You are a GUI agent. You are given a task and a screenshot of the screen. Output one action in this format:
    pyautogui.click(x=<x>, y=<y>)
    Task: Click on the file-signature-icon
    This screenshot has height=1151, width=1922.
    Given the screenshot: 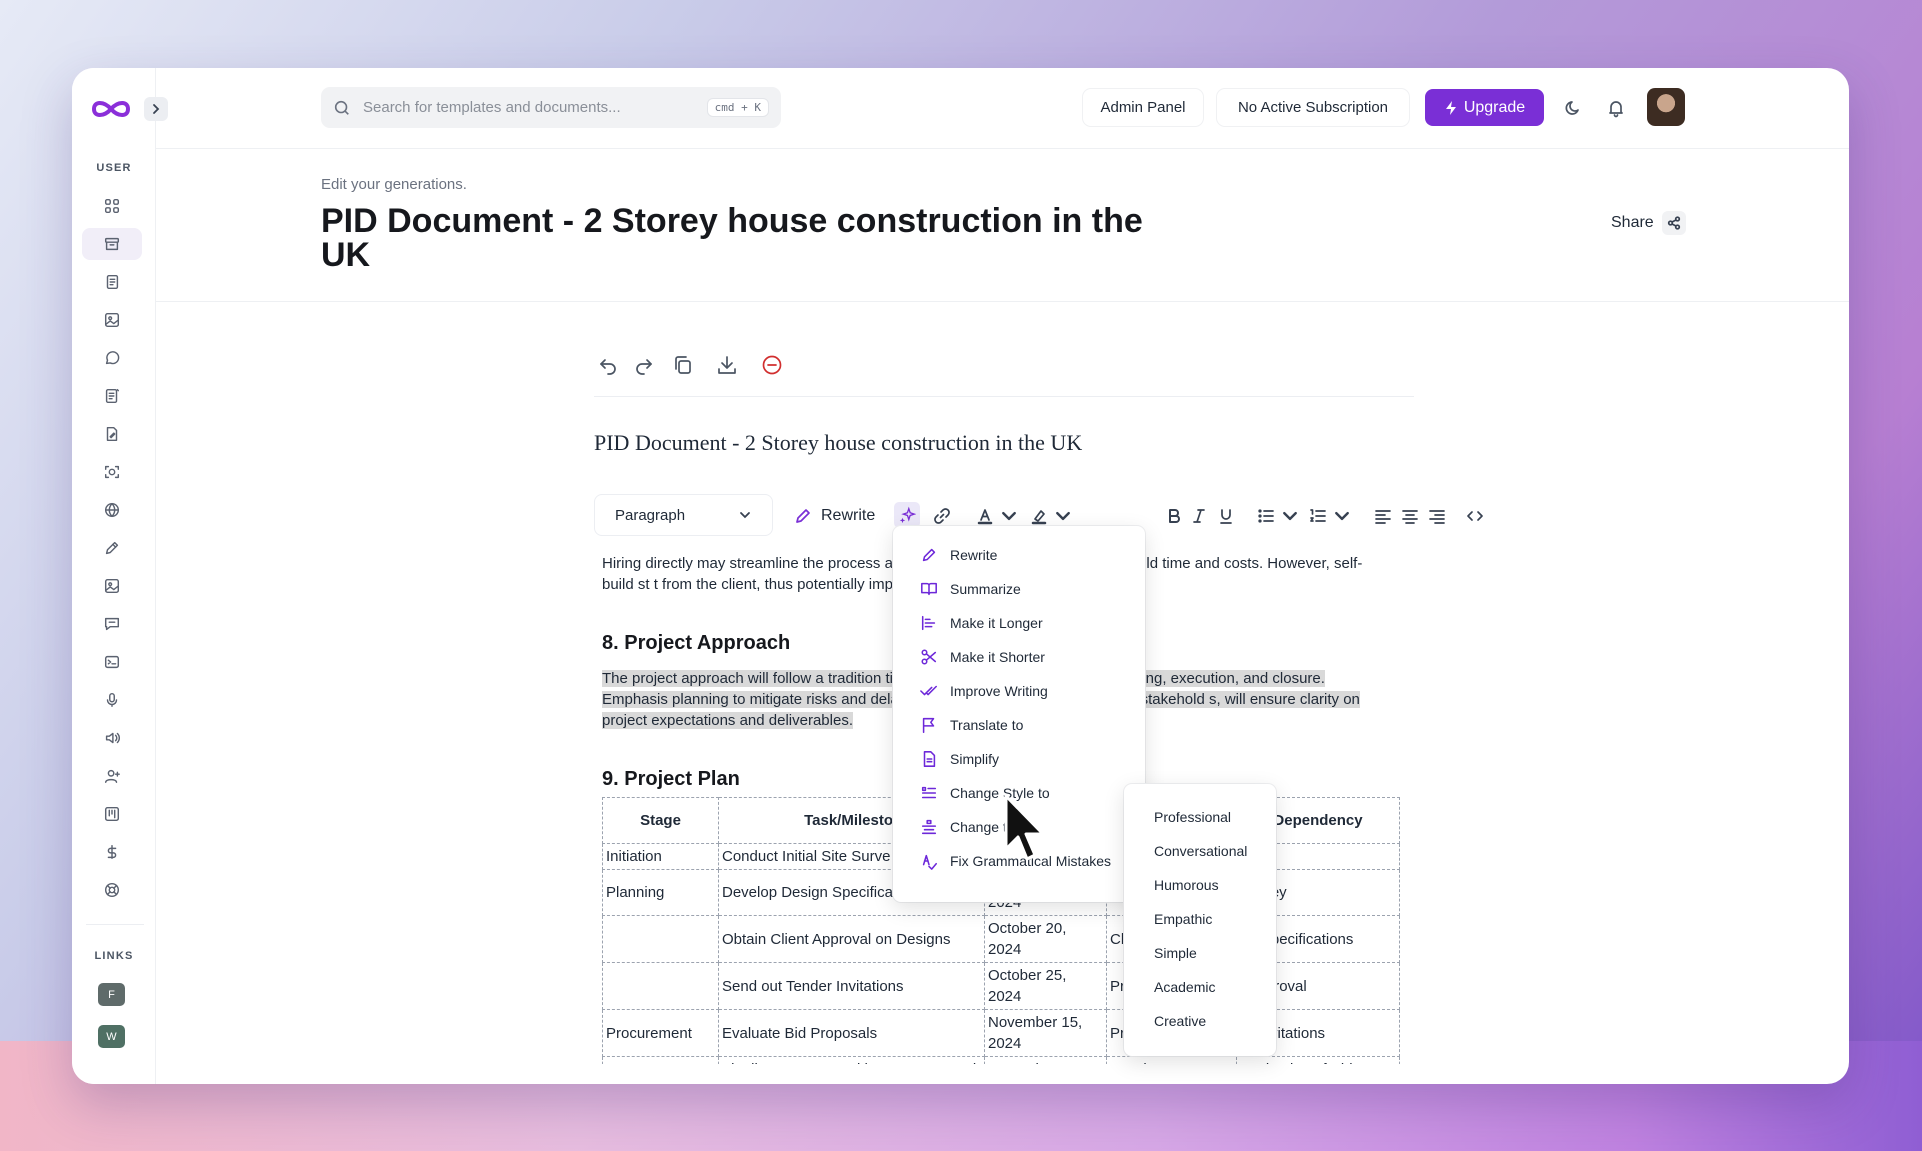 What is the action you would take?
    pyautogui.click(x=112, y=434)
    